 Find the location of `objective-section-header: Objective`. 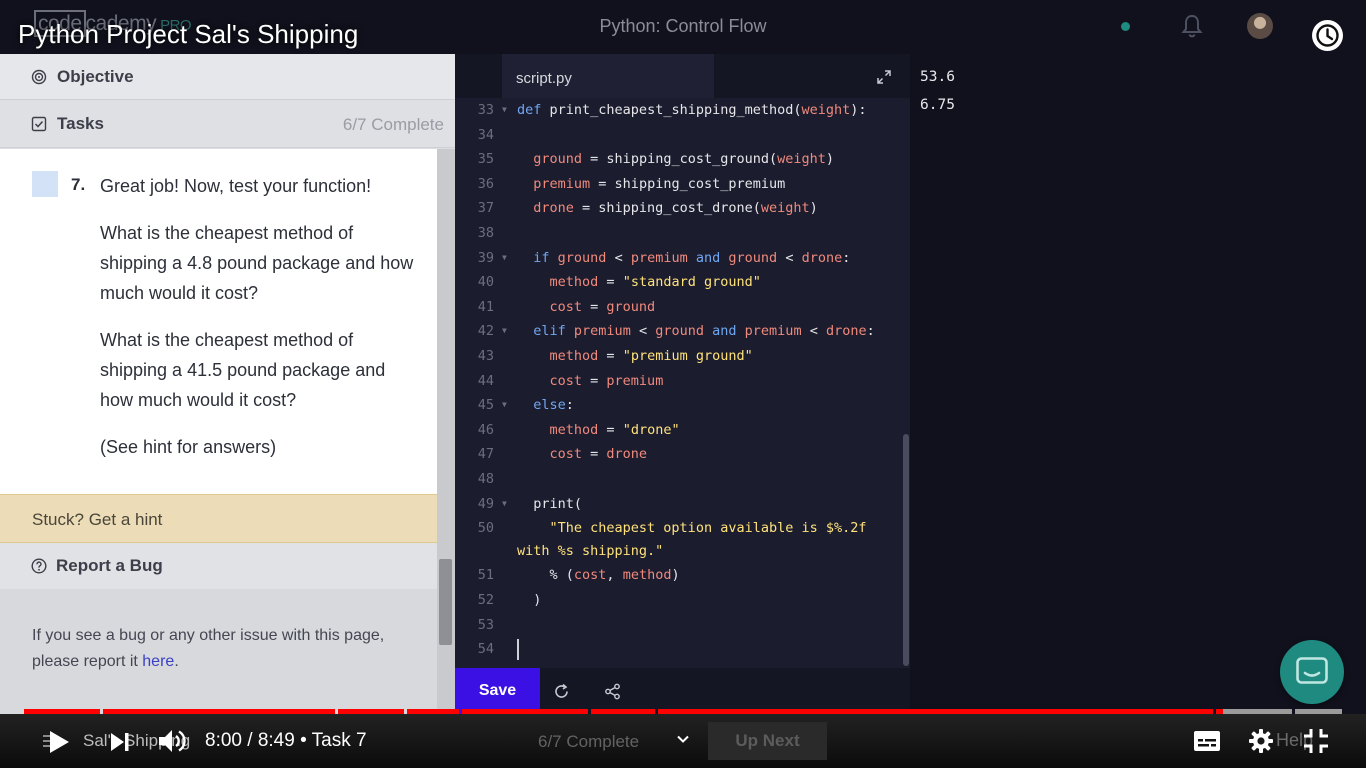

objective-section-header: Objective is located at coordinates (227, 77).